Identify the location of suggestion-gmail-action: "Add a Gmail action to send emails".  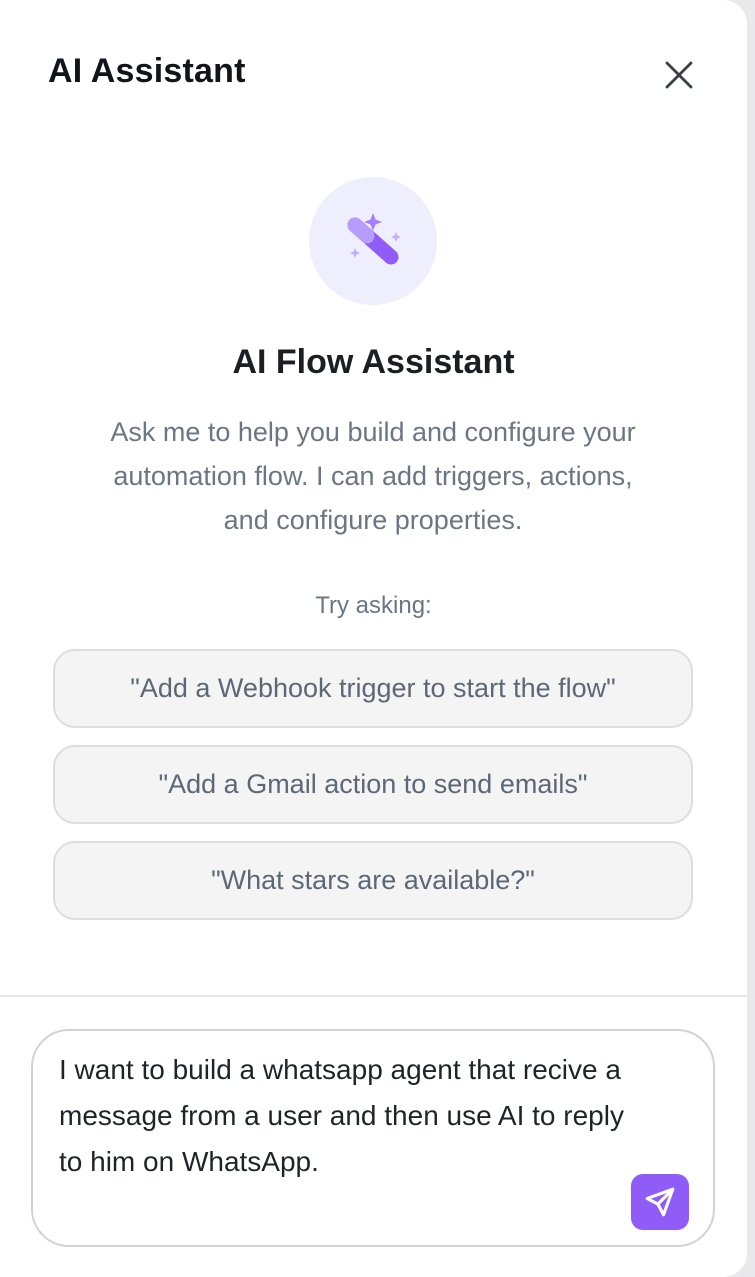
(373, 784).